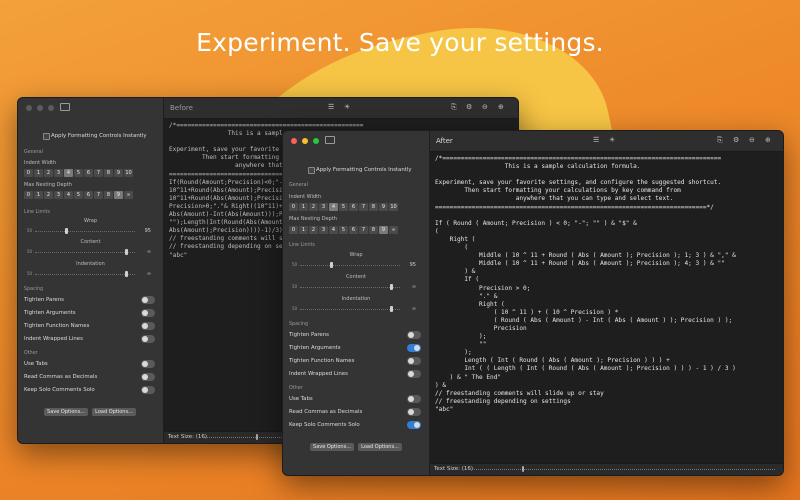 Image resolution: width=800 pixels, height=500 pixels. Describe the element at coordinates (622, 470) in the screenshot. I see `text-size-track` at that location.